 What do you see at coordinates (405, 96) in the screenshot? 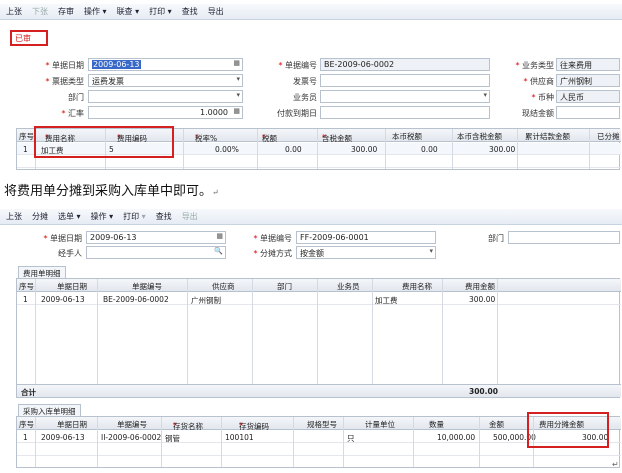
I see `salesman-select: ▾` at bounding box center [405, 96].